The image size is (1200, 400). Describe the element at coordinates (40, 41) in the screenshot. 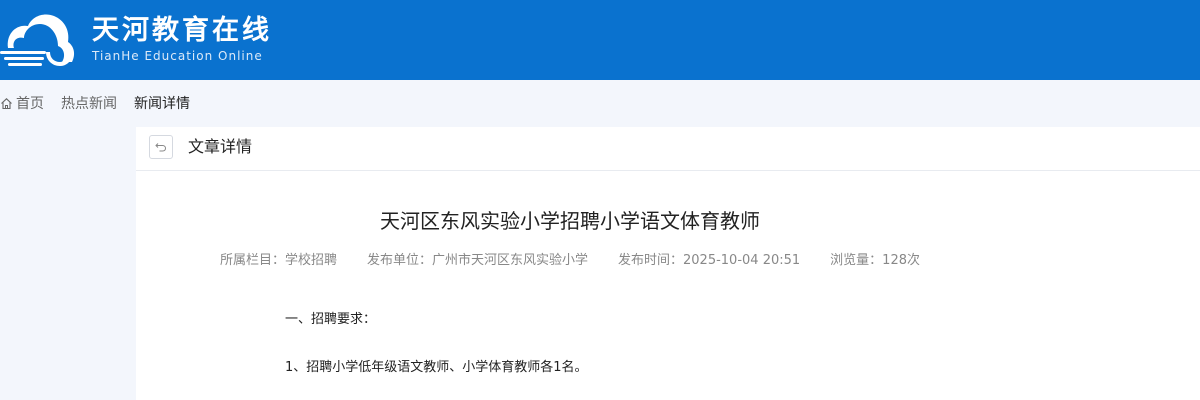

I see `cloud-logo-icon` at that location.